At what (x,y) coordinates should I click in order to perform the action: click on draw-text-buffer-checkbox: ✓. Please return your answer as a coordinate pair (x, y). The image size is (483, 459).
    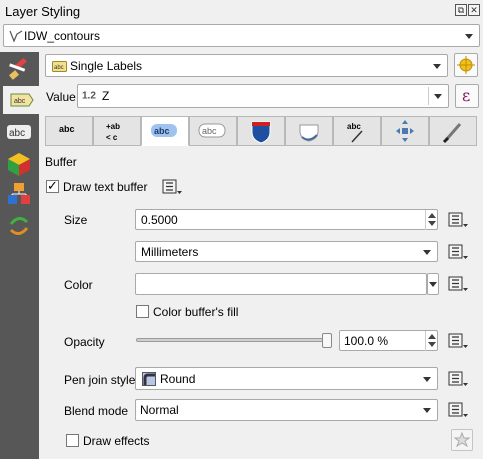
    Looking at the image, I should click on (52, 185).